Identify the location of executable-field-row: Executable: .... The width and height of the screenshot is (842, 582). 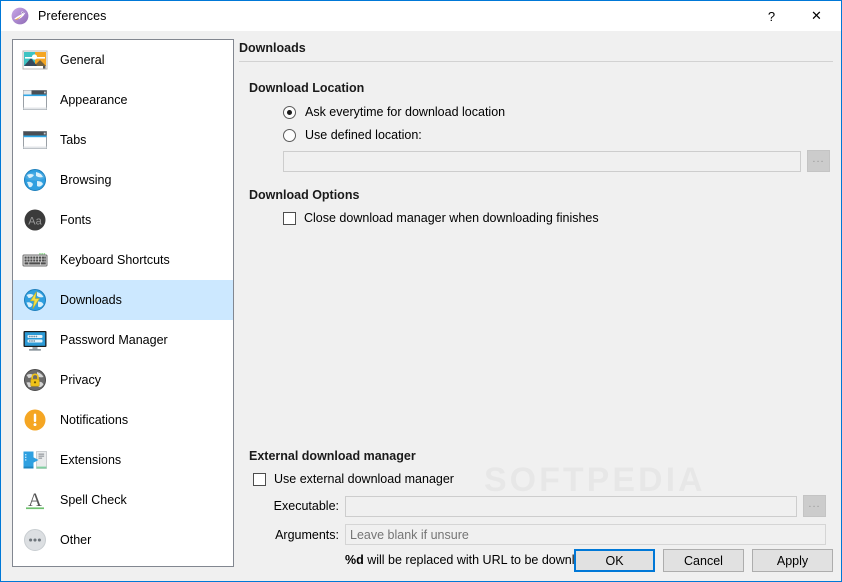
(541, 506).